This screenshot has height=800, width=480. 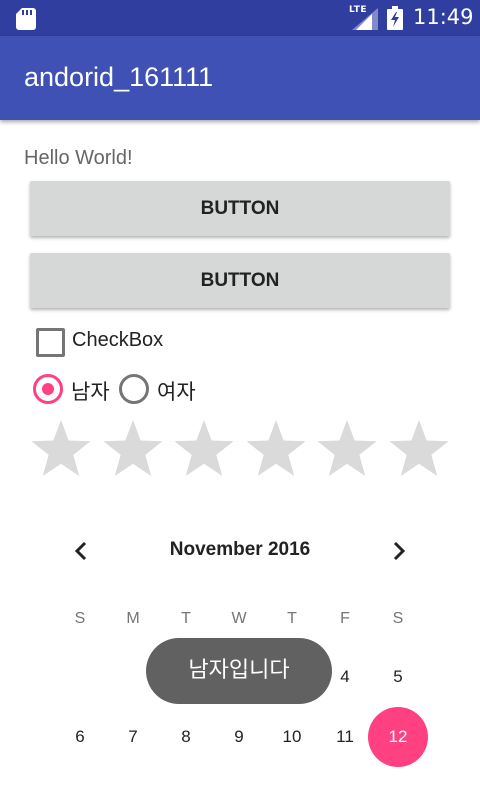 I want to click on radio-female-label: 여자, so click(x=176, y=392).